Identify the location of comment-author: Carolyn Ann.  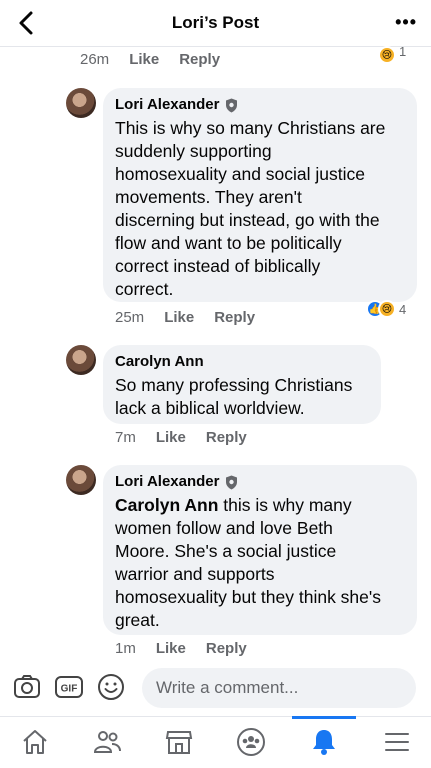
(159, 362).